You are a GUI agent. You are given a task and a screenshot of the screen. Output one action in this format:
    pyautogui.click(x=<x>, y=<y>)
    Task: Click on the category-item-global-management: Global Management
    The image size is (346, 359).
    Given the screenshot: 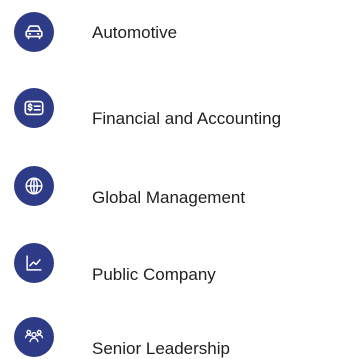 What is the action you would take?
    pyautogui.click(x=179, y=186)
    